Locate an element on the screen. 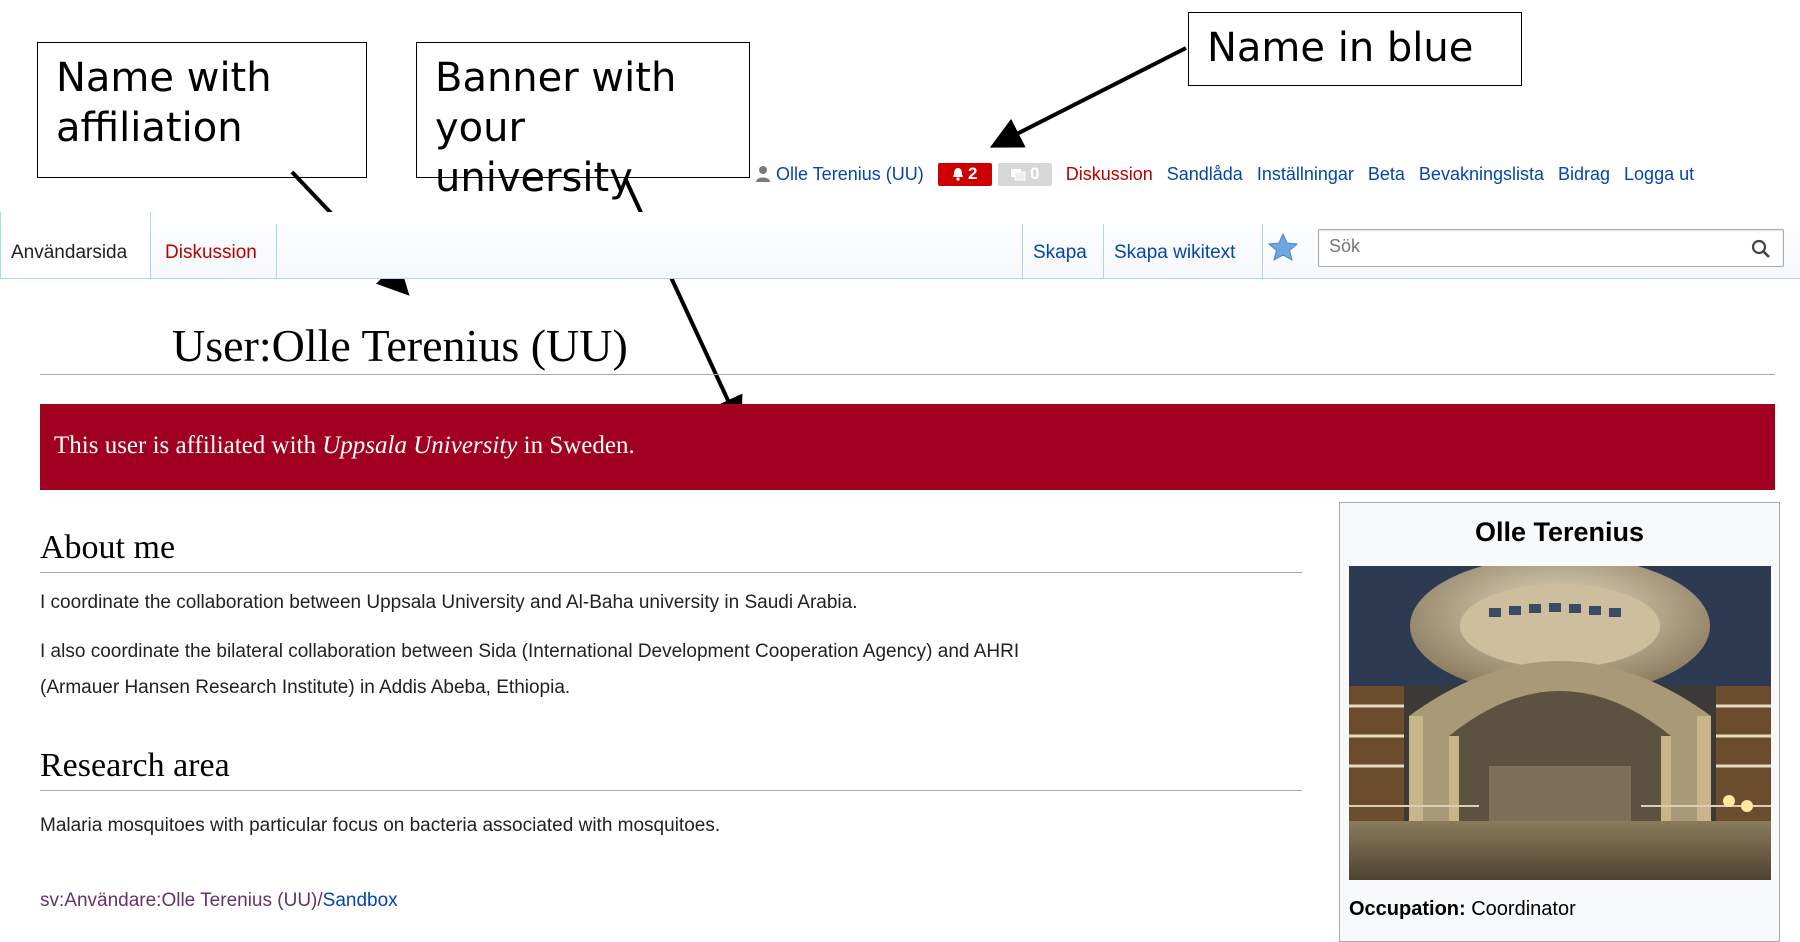  tray-icon is located at coordinates (1018, 175).